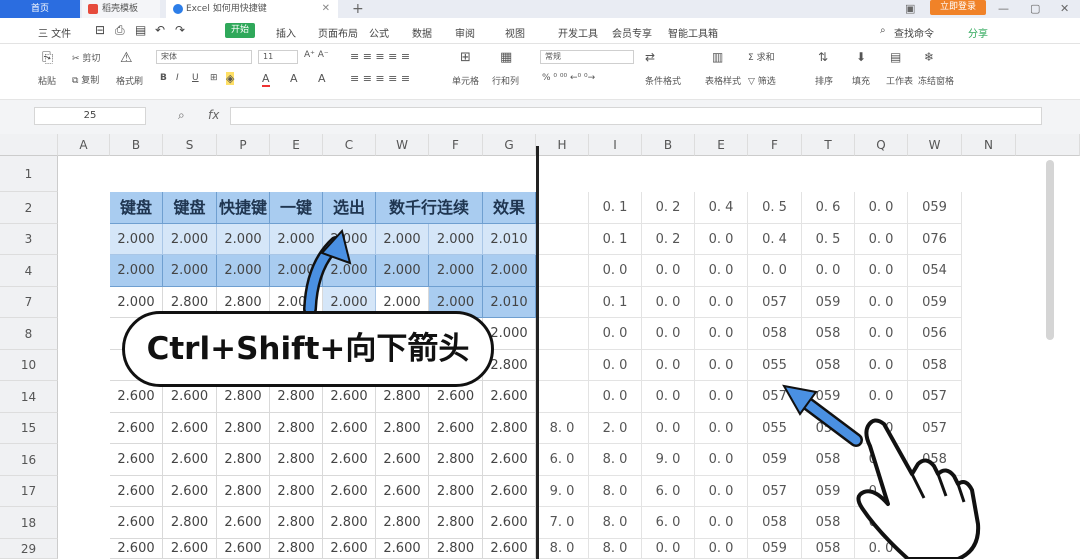 The width and height of the screenshot is (1080, 559). What do you see at coordinates (562, 523) in the screenshot?
I see `data-cell: 7. 0` at bounding box center [562, 523].